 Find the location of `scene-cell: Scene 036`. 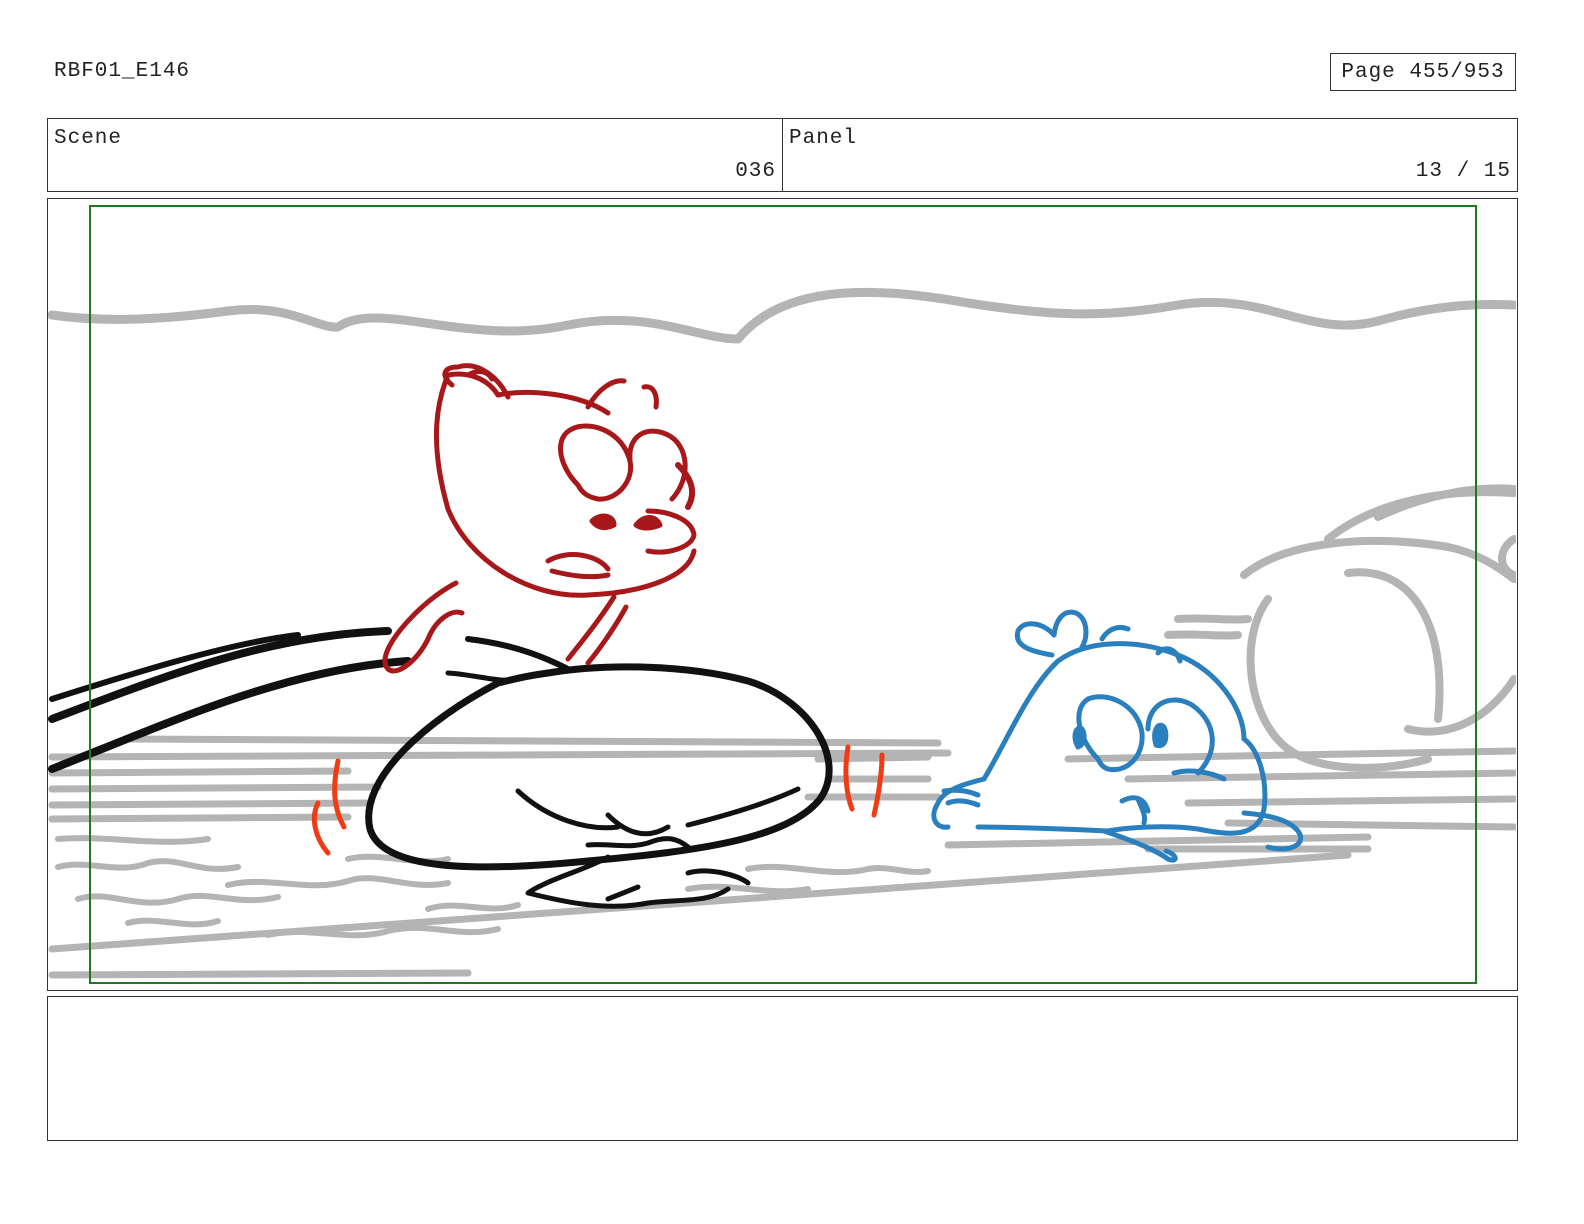

scene-cell: Scene 036 is located at coordinates (415, 155).